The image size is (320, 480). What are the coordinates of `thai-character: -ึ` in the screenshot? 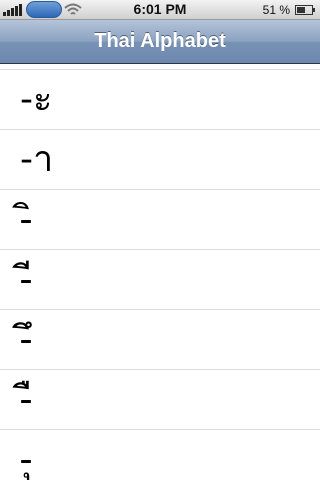 It's located at (26, 339).